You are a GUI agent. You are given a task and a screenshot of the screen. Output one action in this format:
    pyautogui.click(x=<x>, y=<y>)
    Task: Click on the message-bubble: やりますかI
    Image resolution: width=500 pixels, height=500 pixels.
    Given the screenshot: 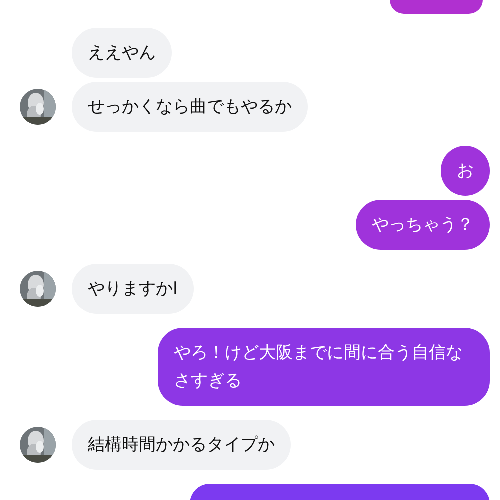 What is the action you would take?
    pyautogui.click(x=133, y=289)
    